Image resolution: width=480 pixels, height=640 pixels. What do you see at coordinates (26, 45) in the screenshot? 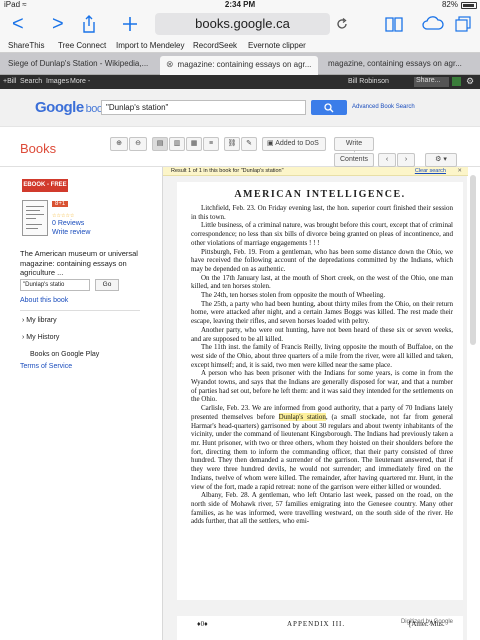
I see `bookmark-item: ShareThis` at bounding box center [26, 45].